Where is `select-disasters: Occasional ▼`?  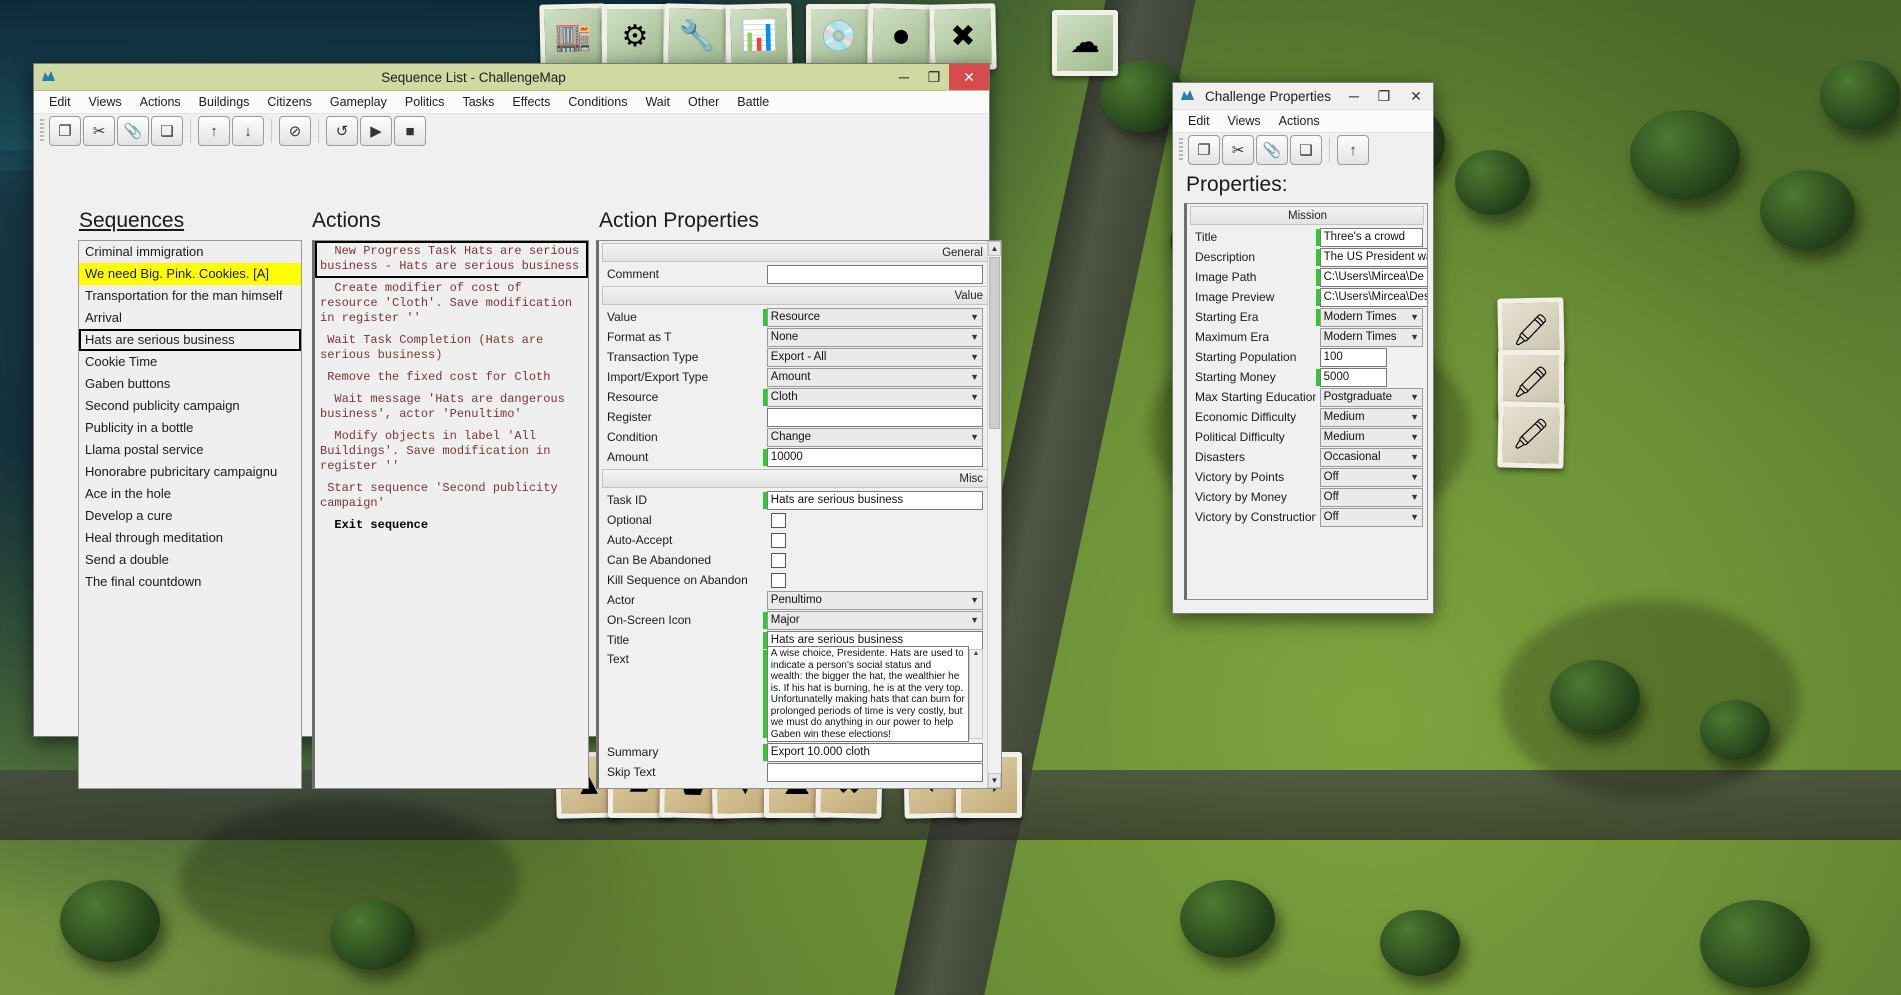 select-disasters: Occasional ▼ is located at coordinates (1371, 457).